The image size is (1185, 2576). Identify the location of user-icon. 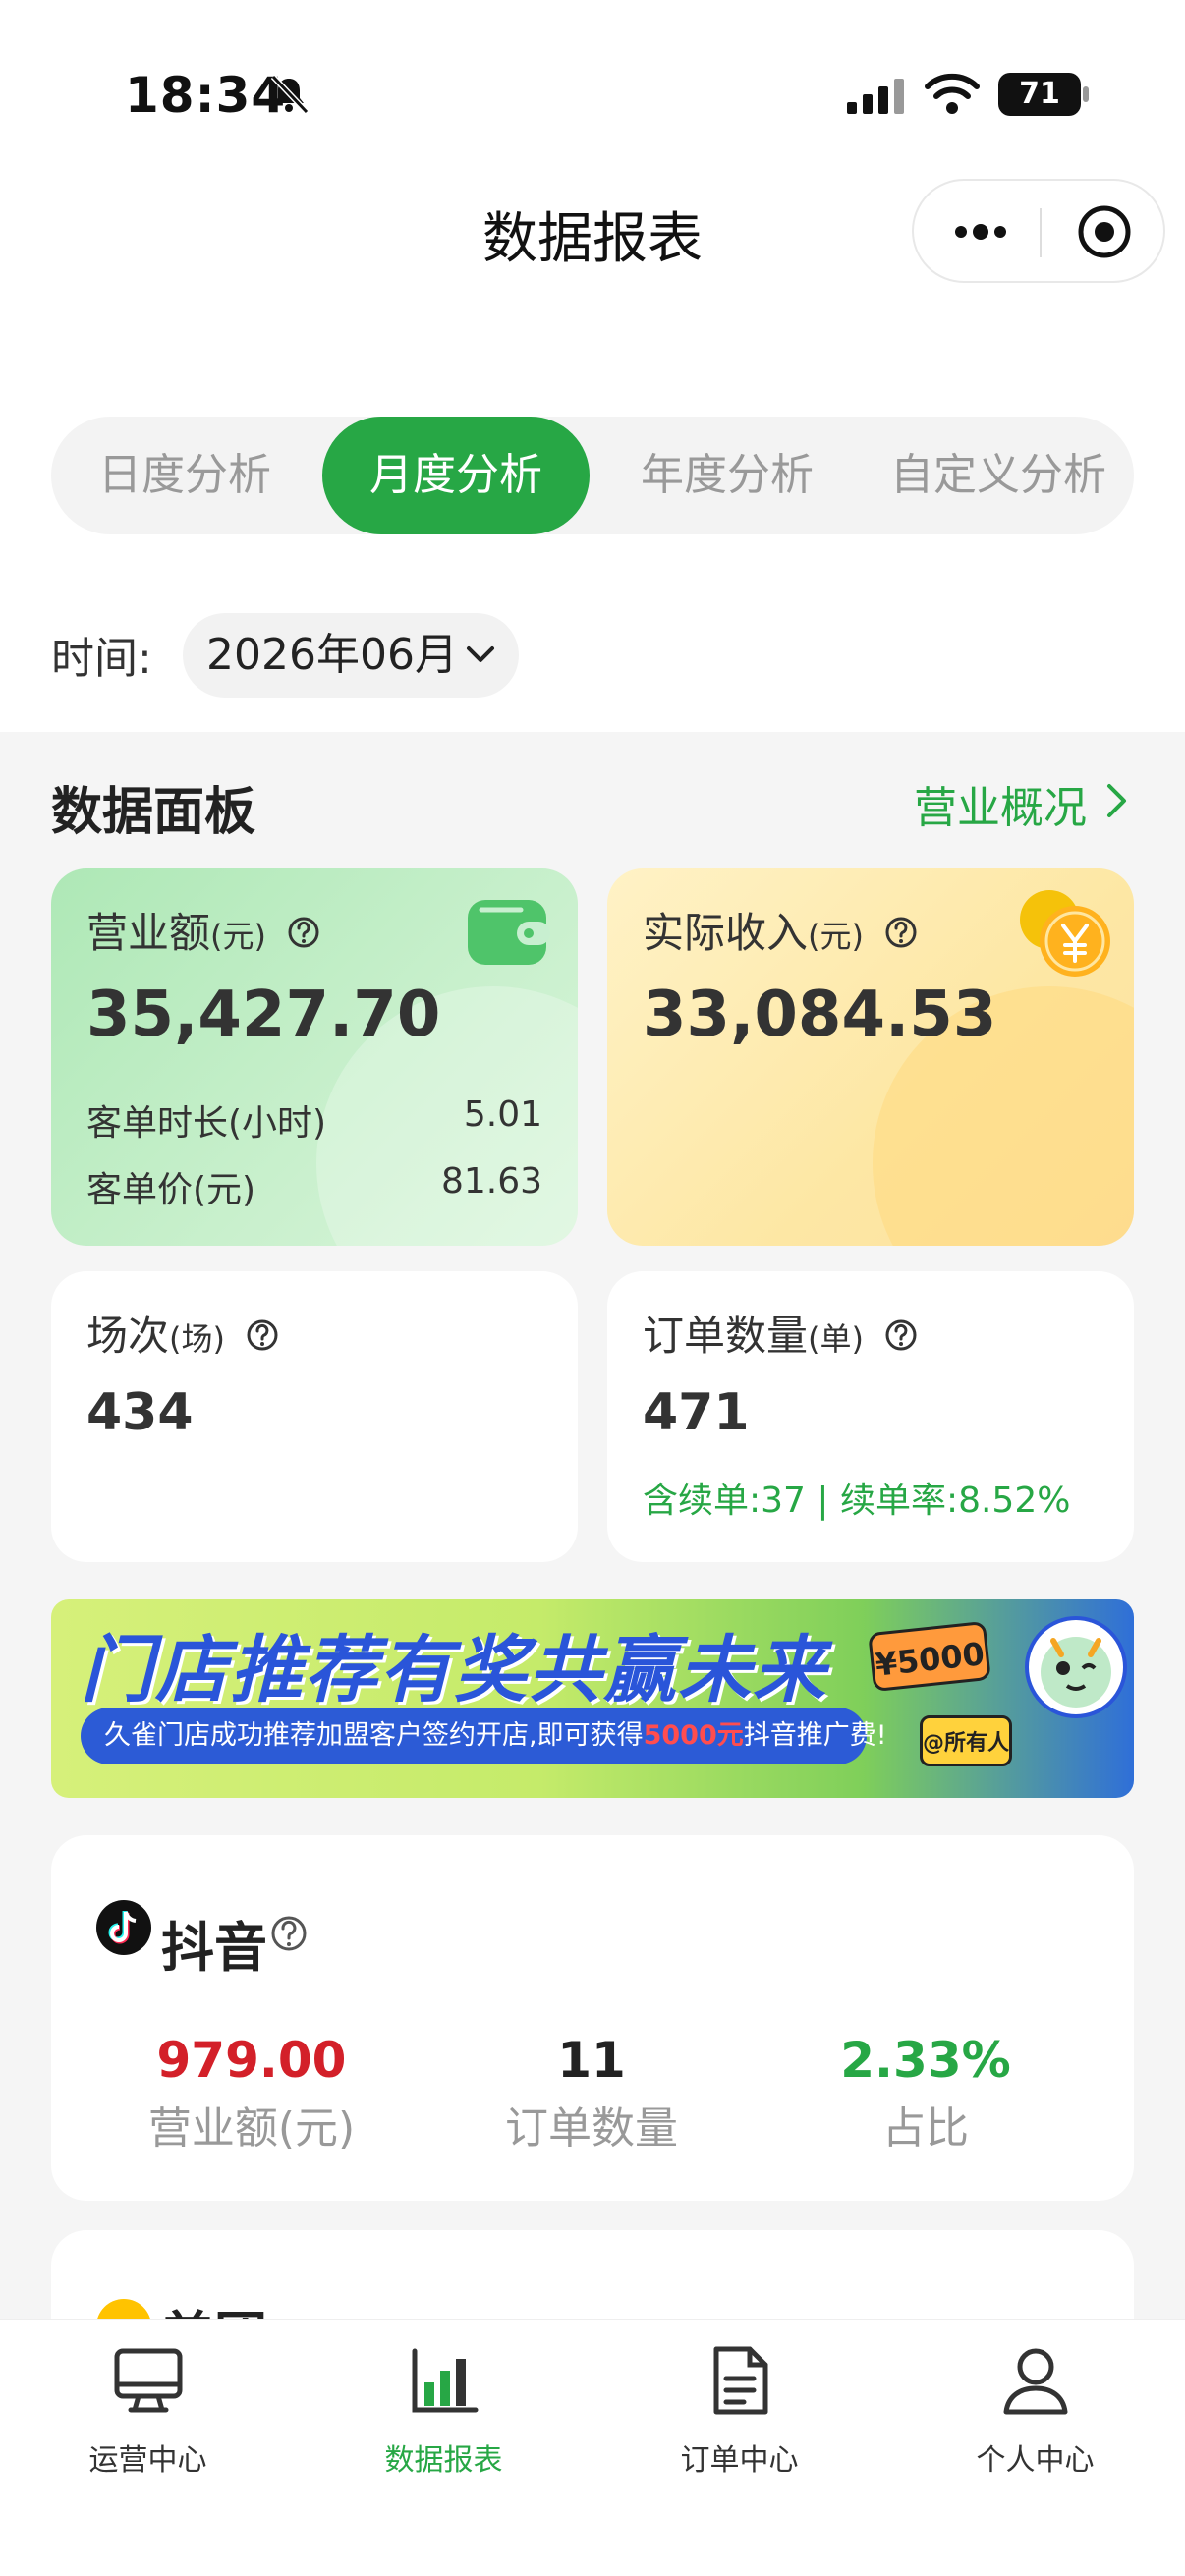
(1035, 2381).